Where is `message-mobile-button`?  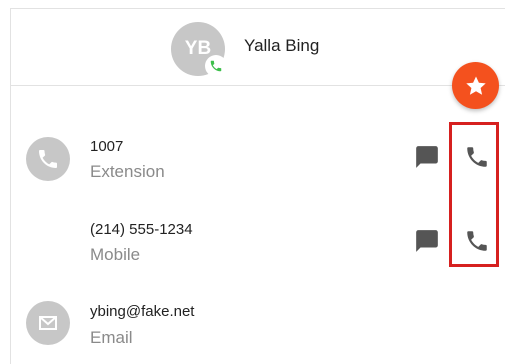 message-mobile-button is located at coordinates (427, 241).